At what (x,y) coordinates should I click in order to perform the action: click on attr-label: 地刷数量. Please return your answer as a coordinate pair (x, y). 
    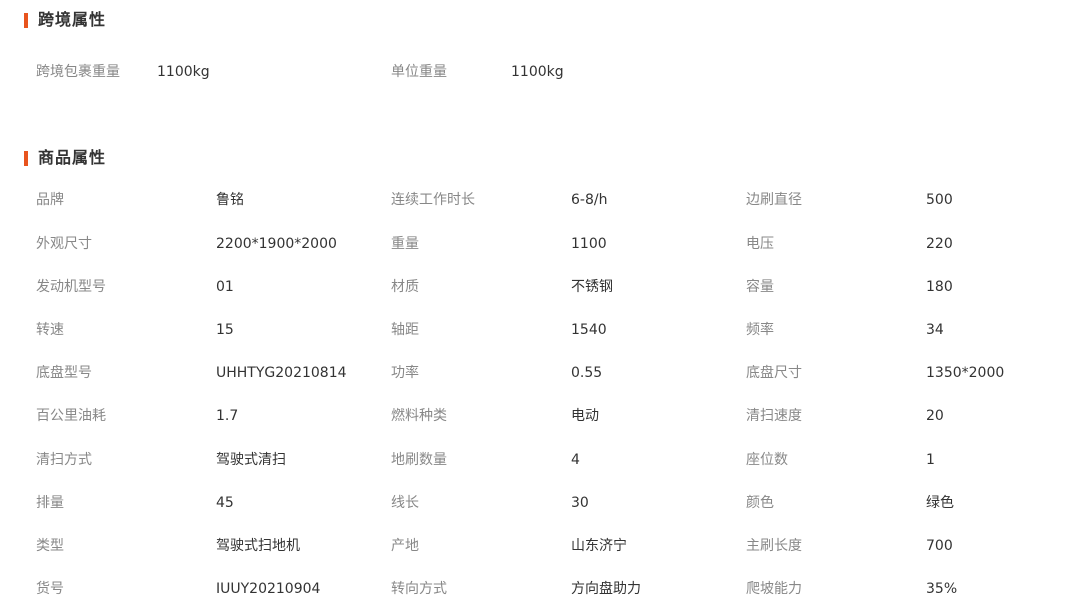
    Looking at the image, I should click on (419, 460).